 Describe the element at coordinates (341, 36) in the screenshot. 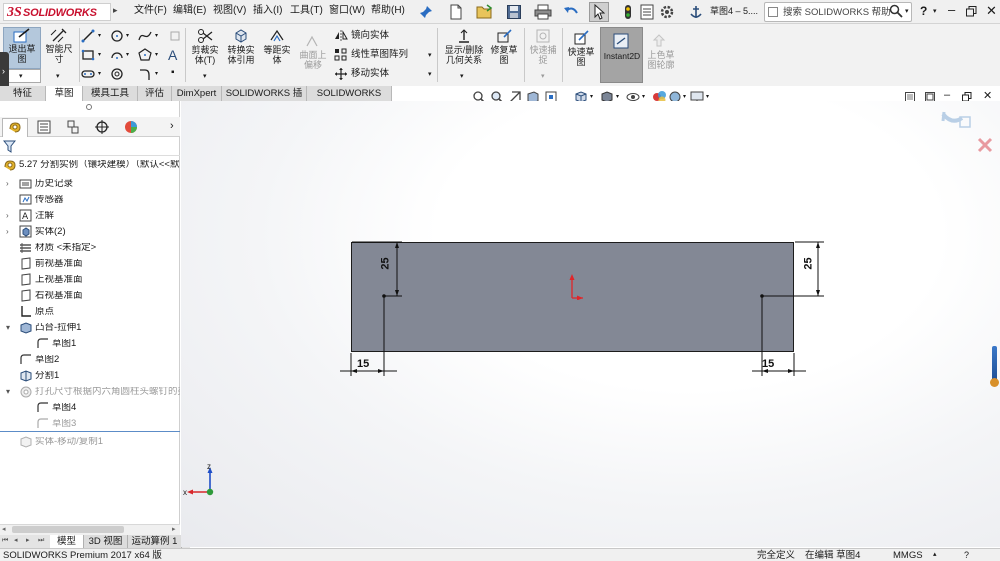

I see `mirror-icon` at that location.